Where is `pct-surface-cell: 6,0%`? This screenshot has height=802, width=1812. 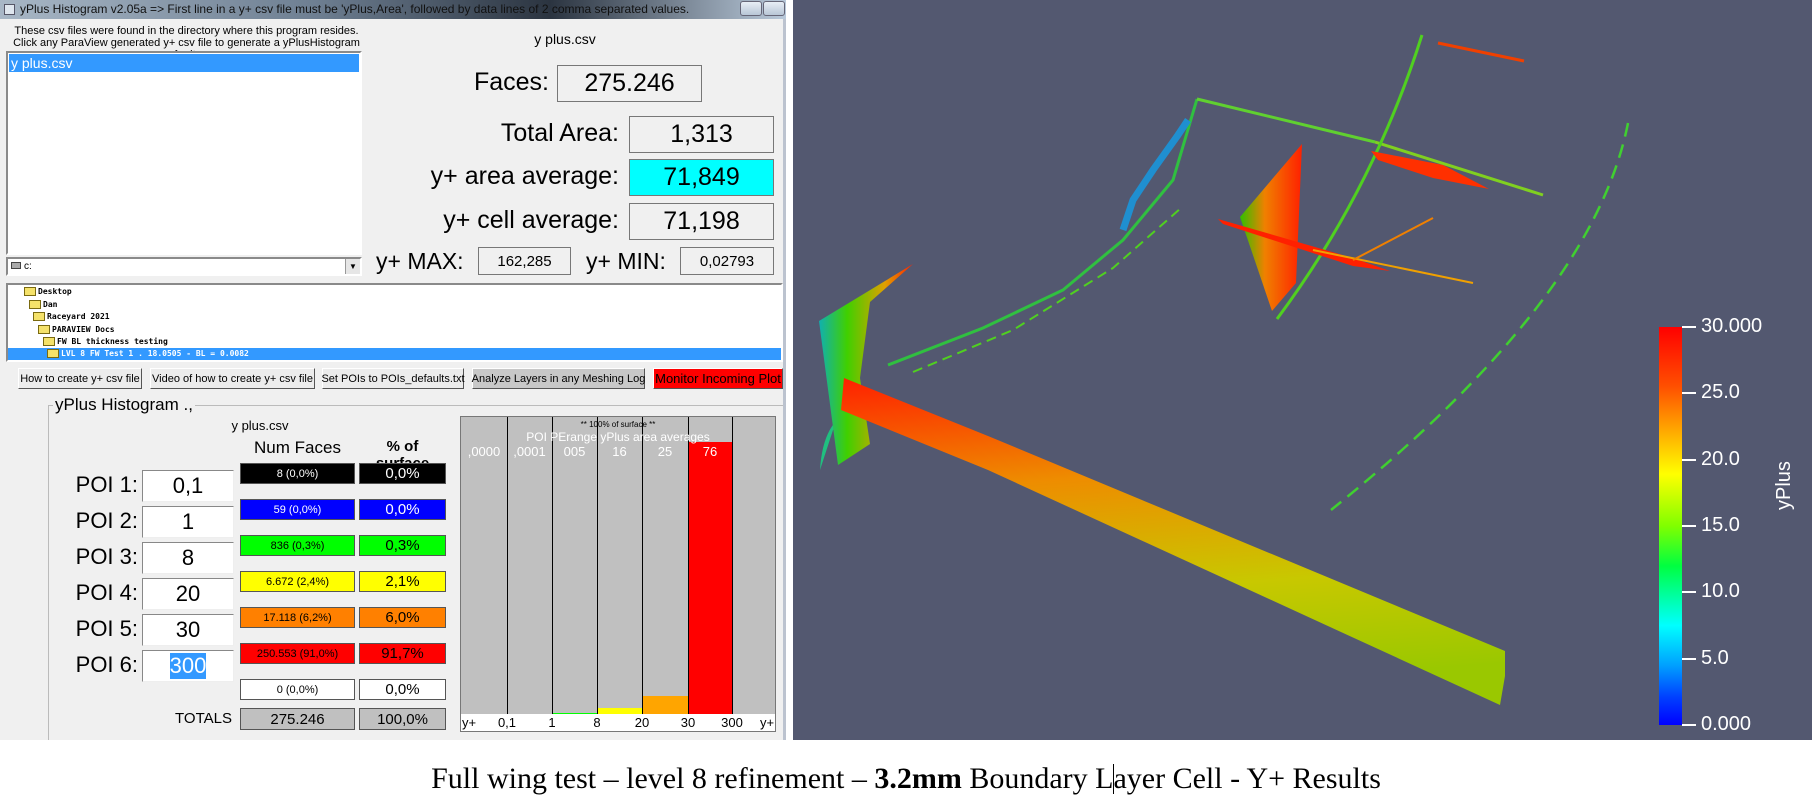
pct-surface-cell: 6,0% is located at coordinates (402, 617).